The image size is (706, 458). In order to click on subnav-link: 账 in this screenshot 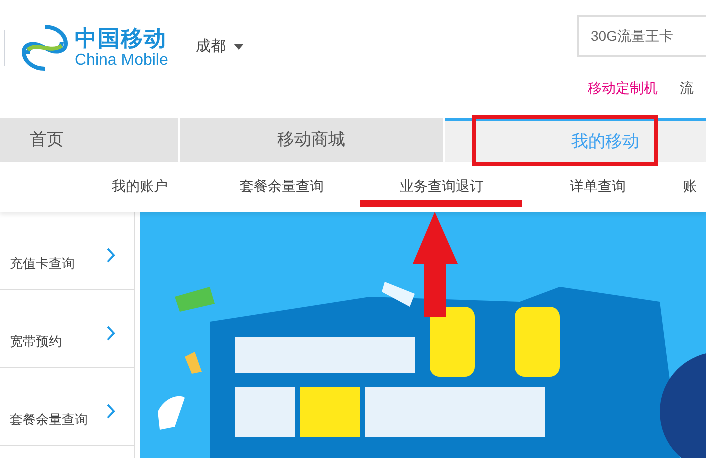, I will do `click(690, 186)`.